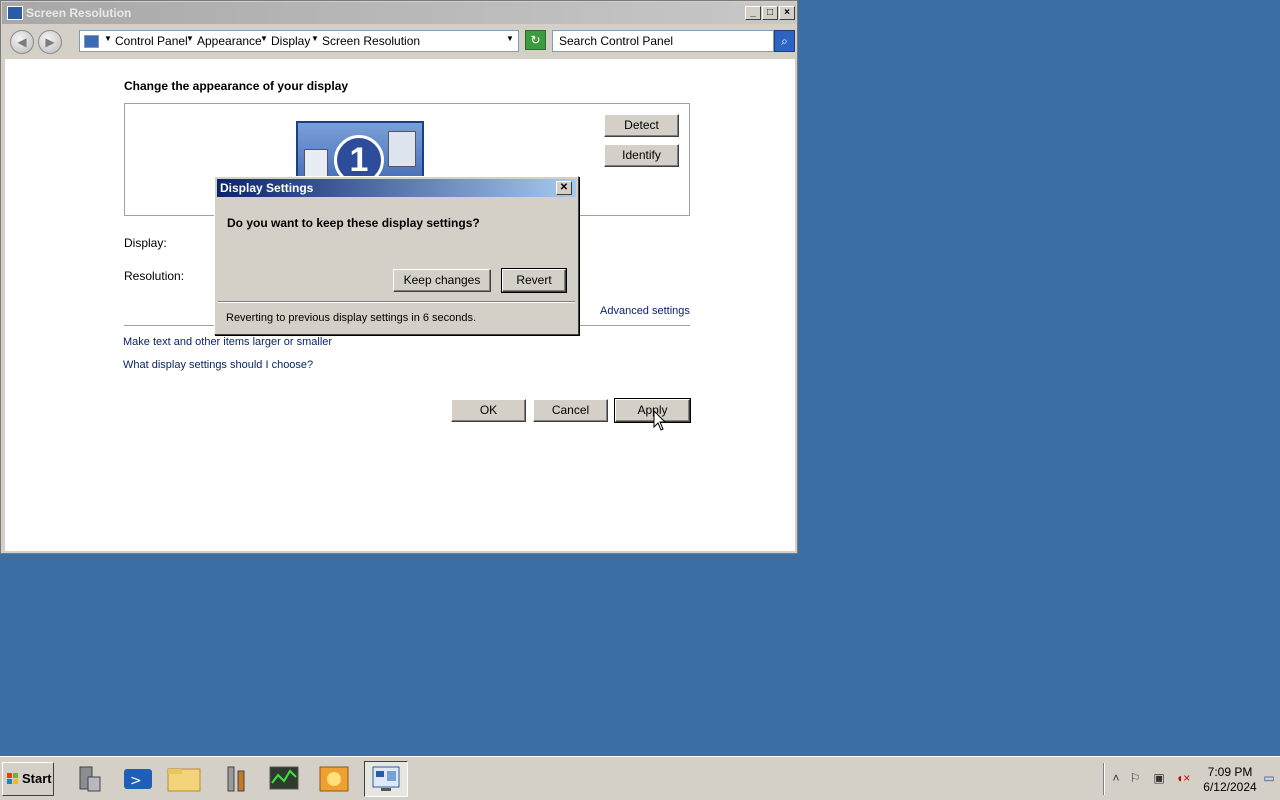 This screenshot has height=800, width=1280. Describe the element at coordinates (488, 410) in the screenshot. I see `ok-button: OK` at that location.